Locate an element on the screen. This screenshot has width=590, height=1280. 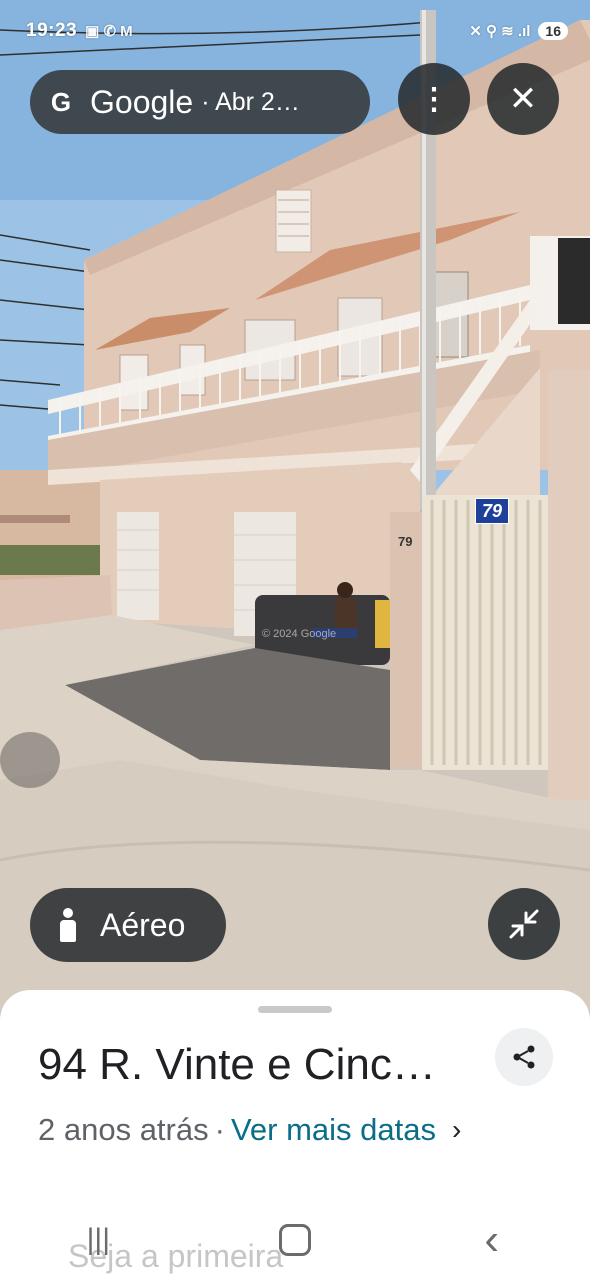
signal-icons: ✕ ⚲ ≋ .ıl is located at coordinates (500, 31).